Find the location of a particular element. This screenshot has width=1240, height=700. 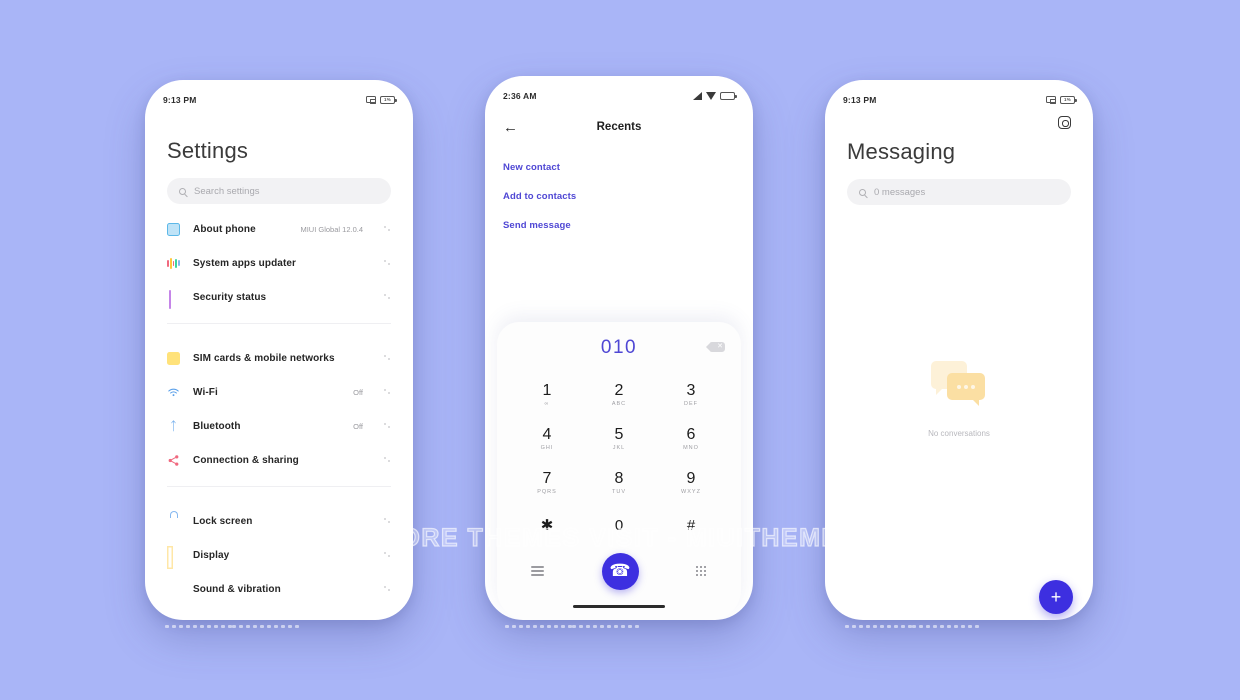

key-number: 4 is located at coordinates (547, 434).